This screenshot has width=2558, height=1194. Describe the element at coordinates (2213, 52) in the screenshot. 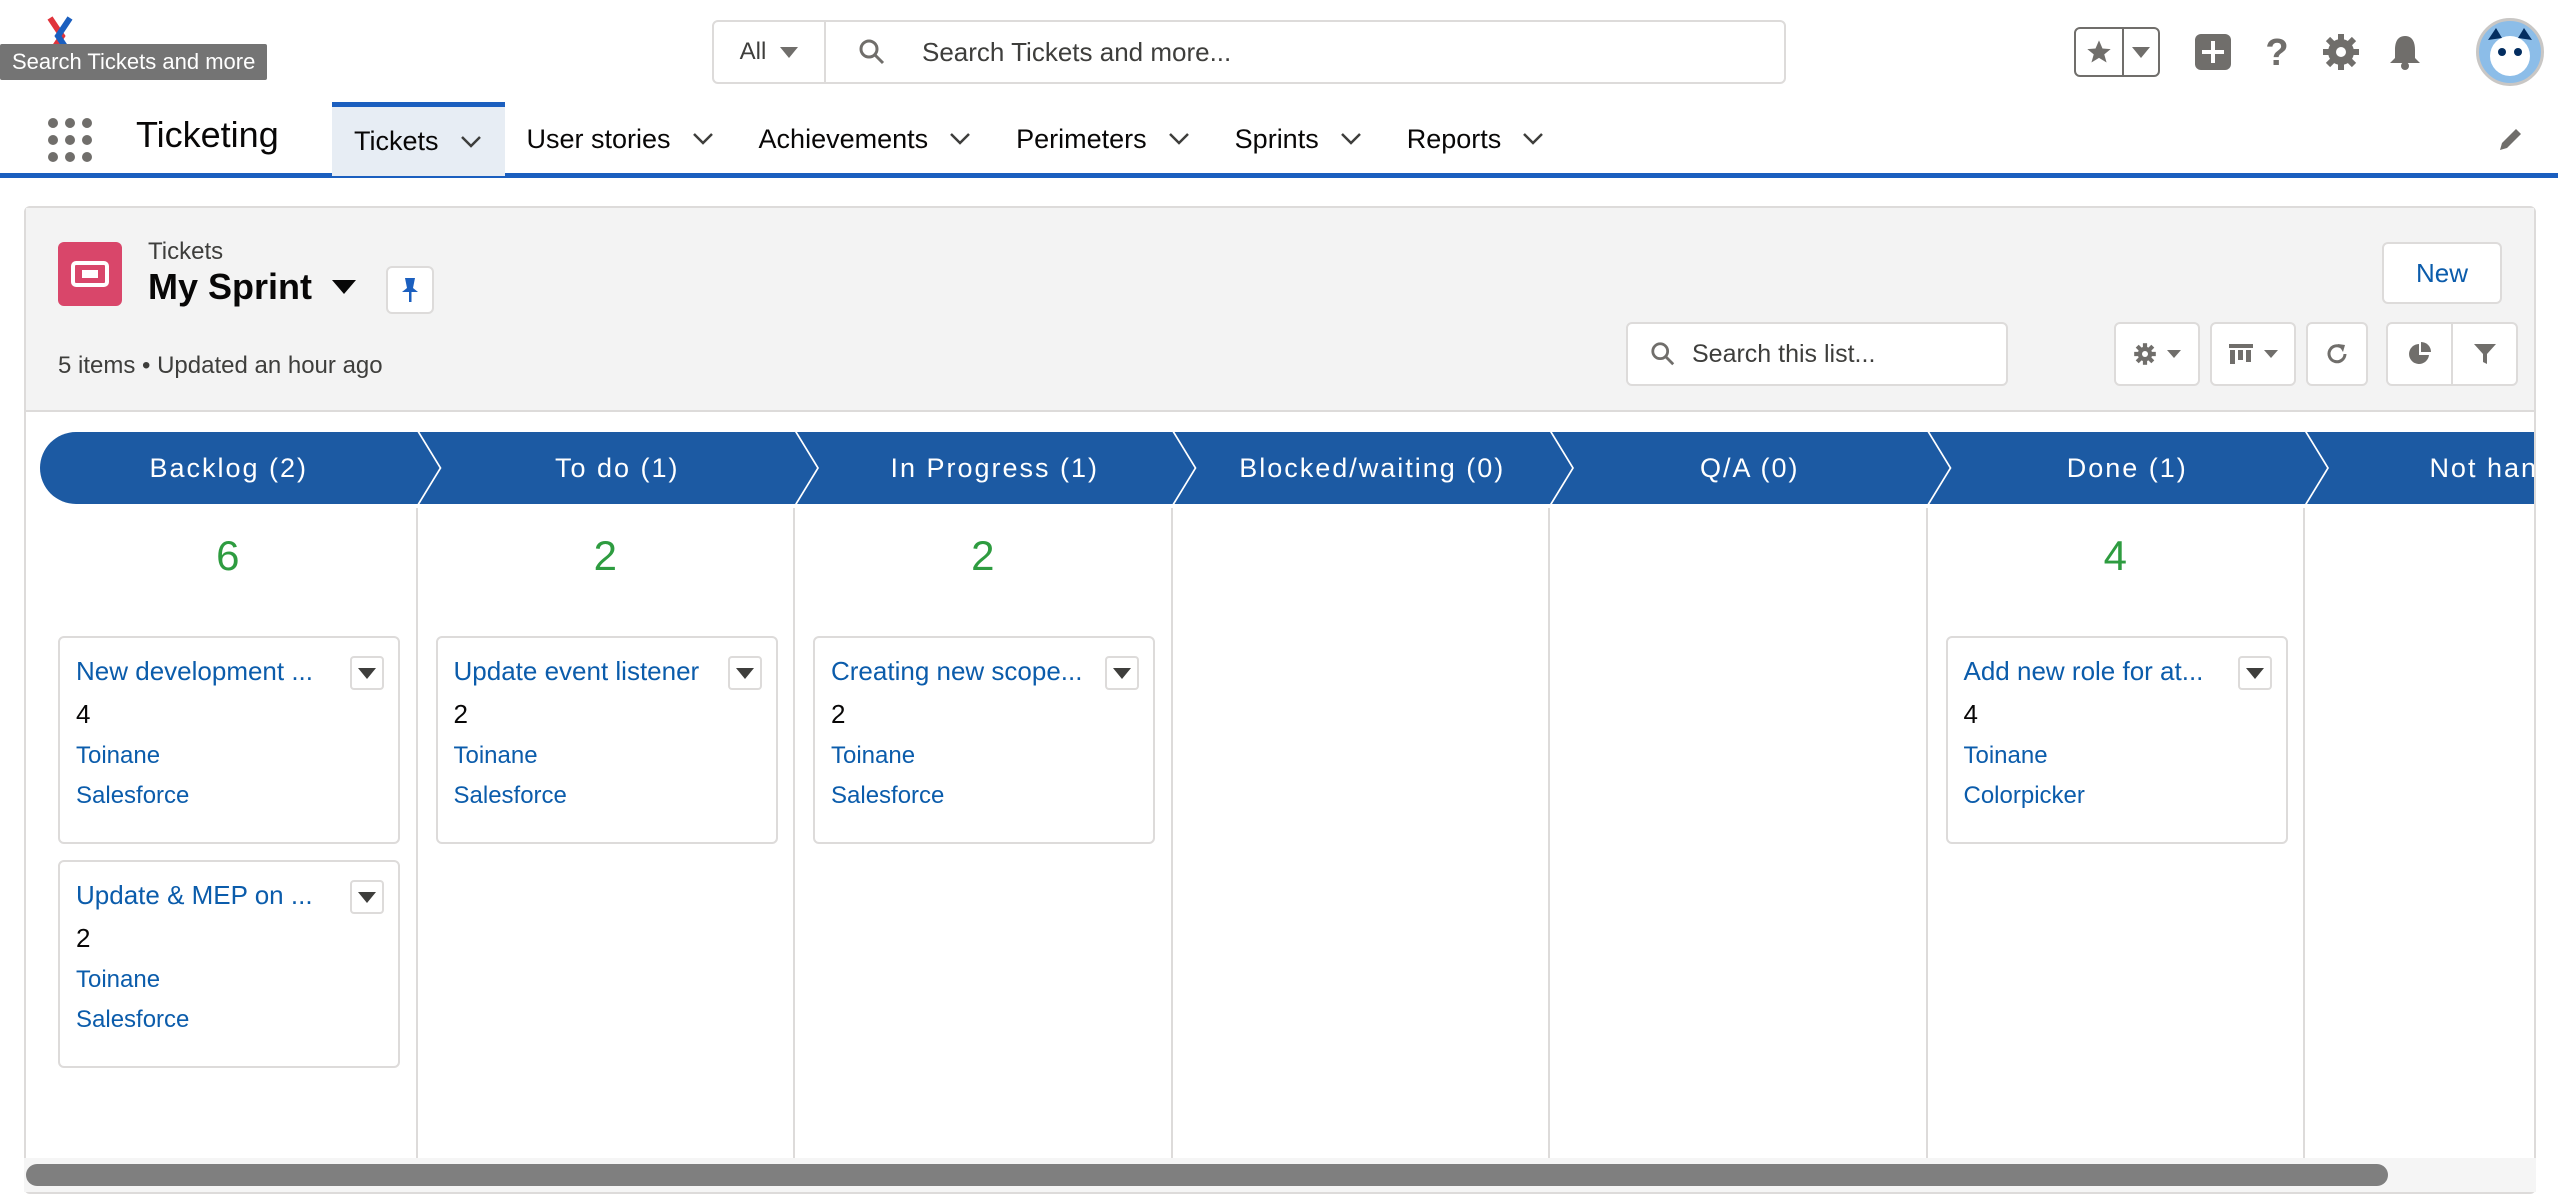

I see `add-icon` at that location.